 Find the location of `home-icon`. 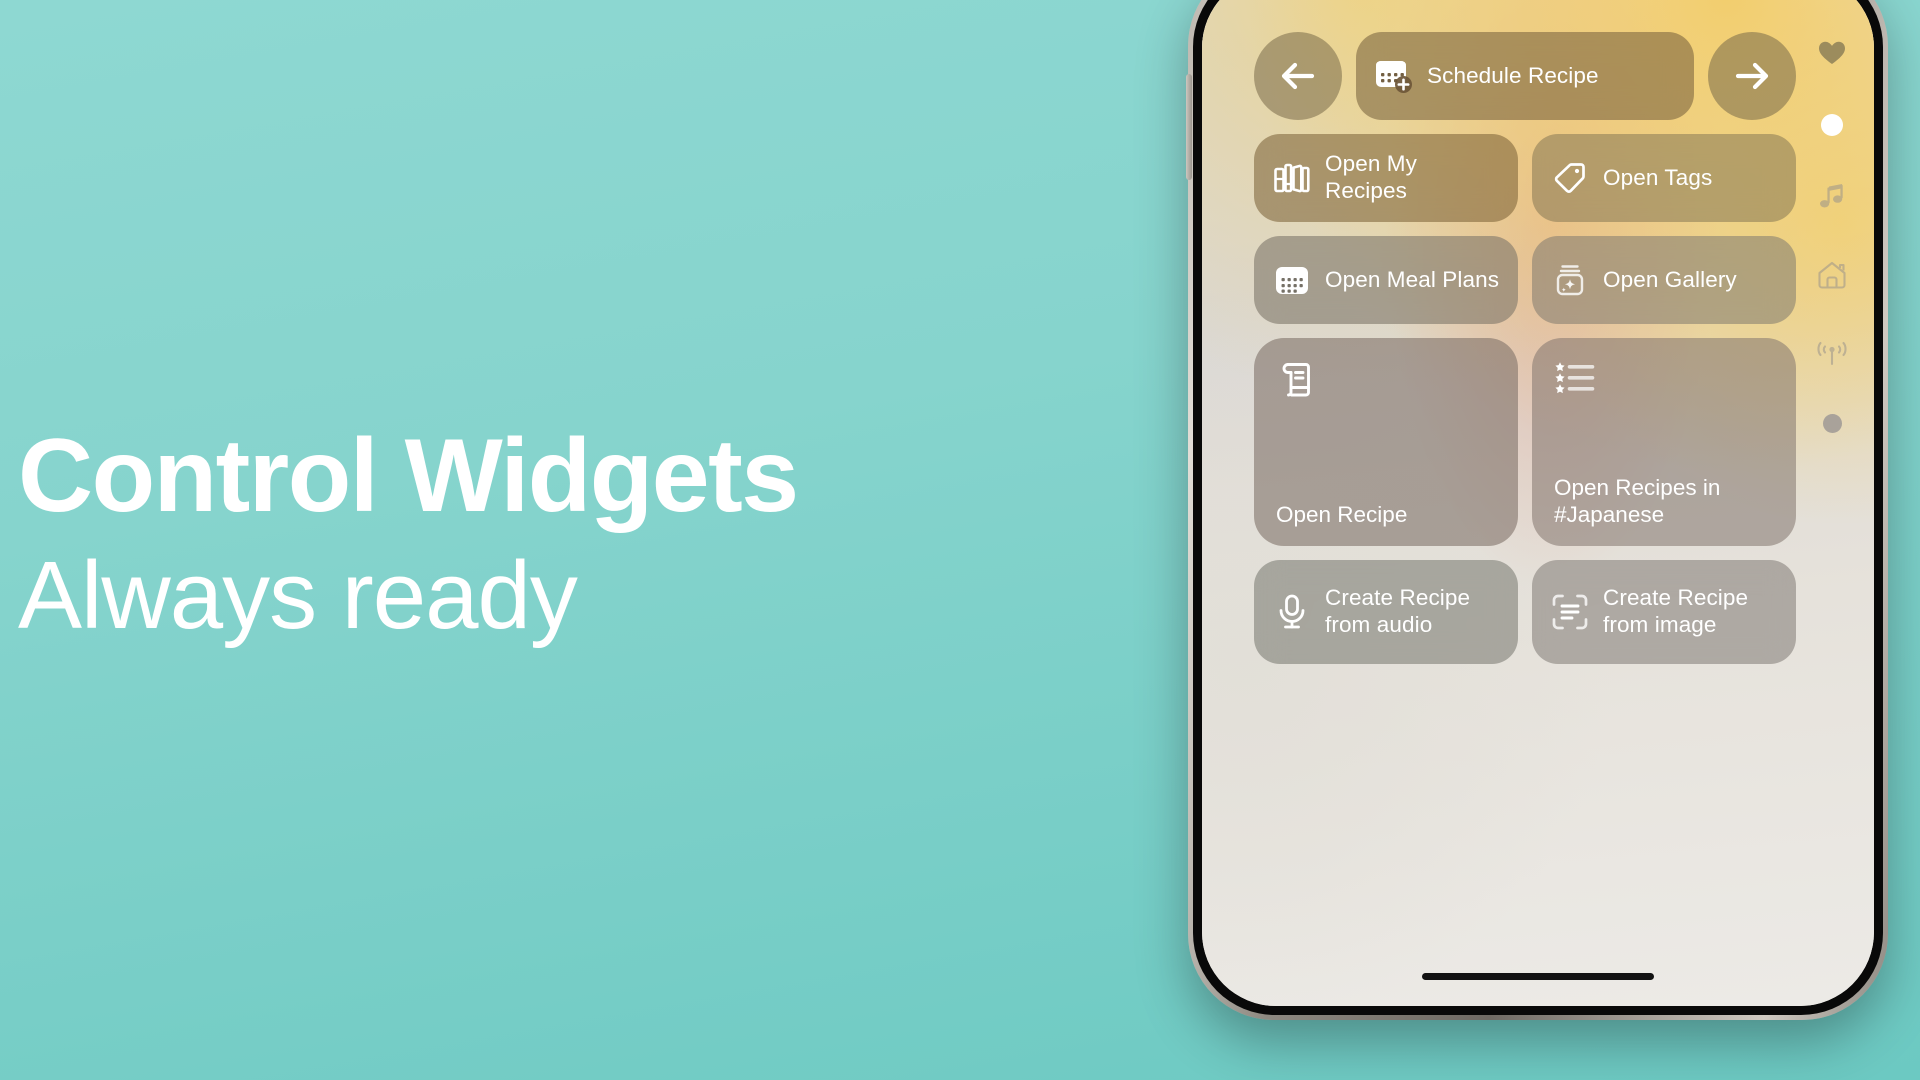

home-icon is located at coordinates (1832, 275).